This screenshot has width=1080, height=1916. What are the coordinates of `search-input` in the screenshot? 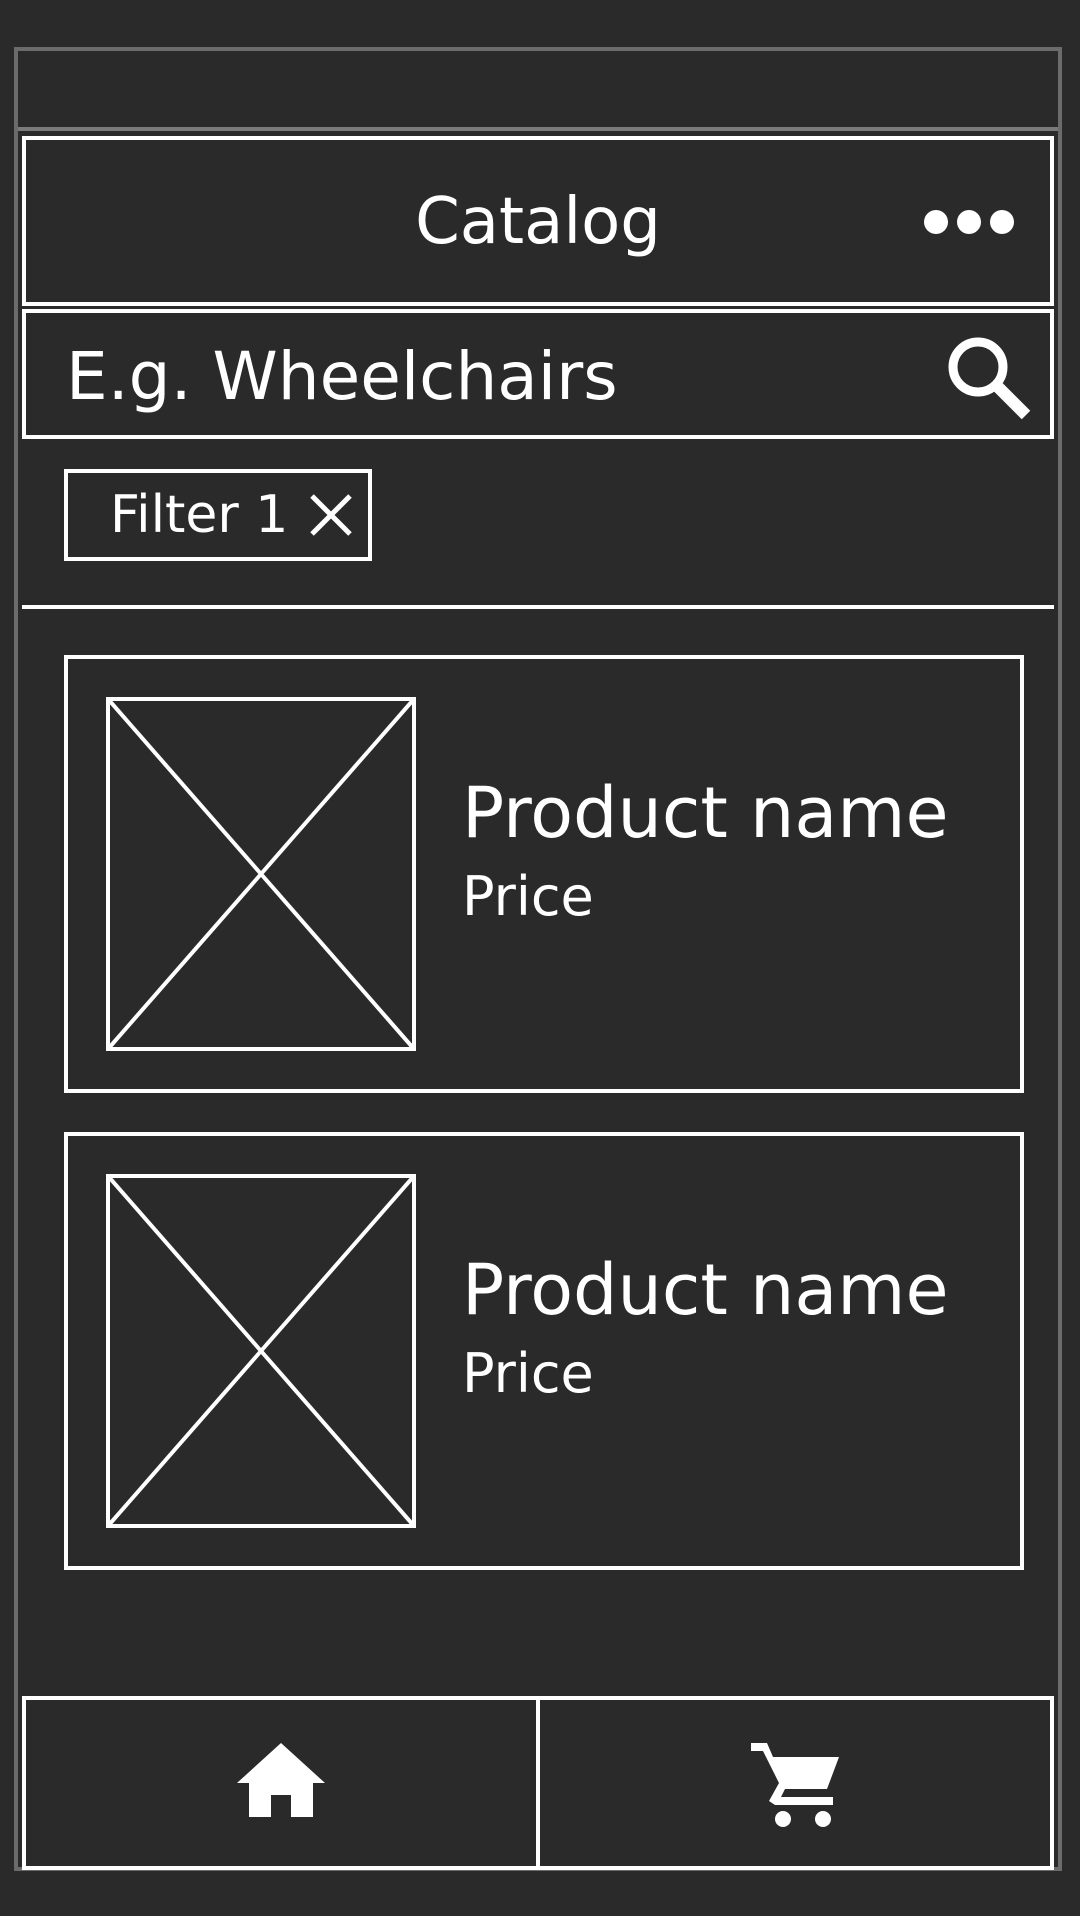 It's located at (496, 376).